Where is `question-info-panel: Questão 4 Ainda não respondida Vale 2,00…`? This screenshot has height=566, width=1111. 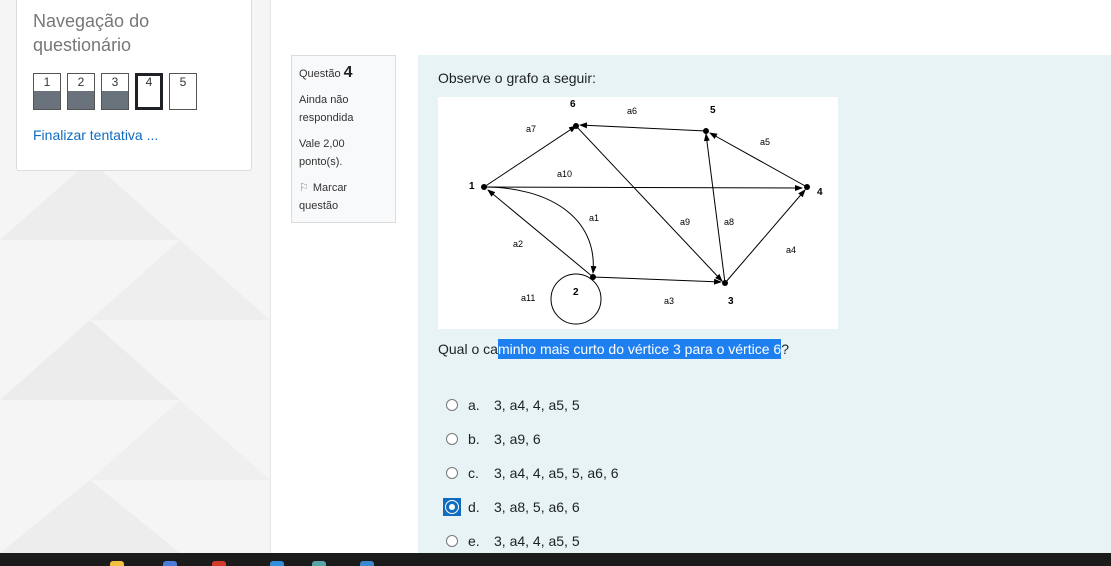 question-info-panel: Questão 4 Ainda não respondida Vale 2,00… is located at coordinates (343, 139).